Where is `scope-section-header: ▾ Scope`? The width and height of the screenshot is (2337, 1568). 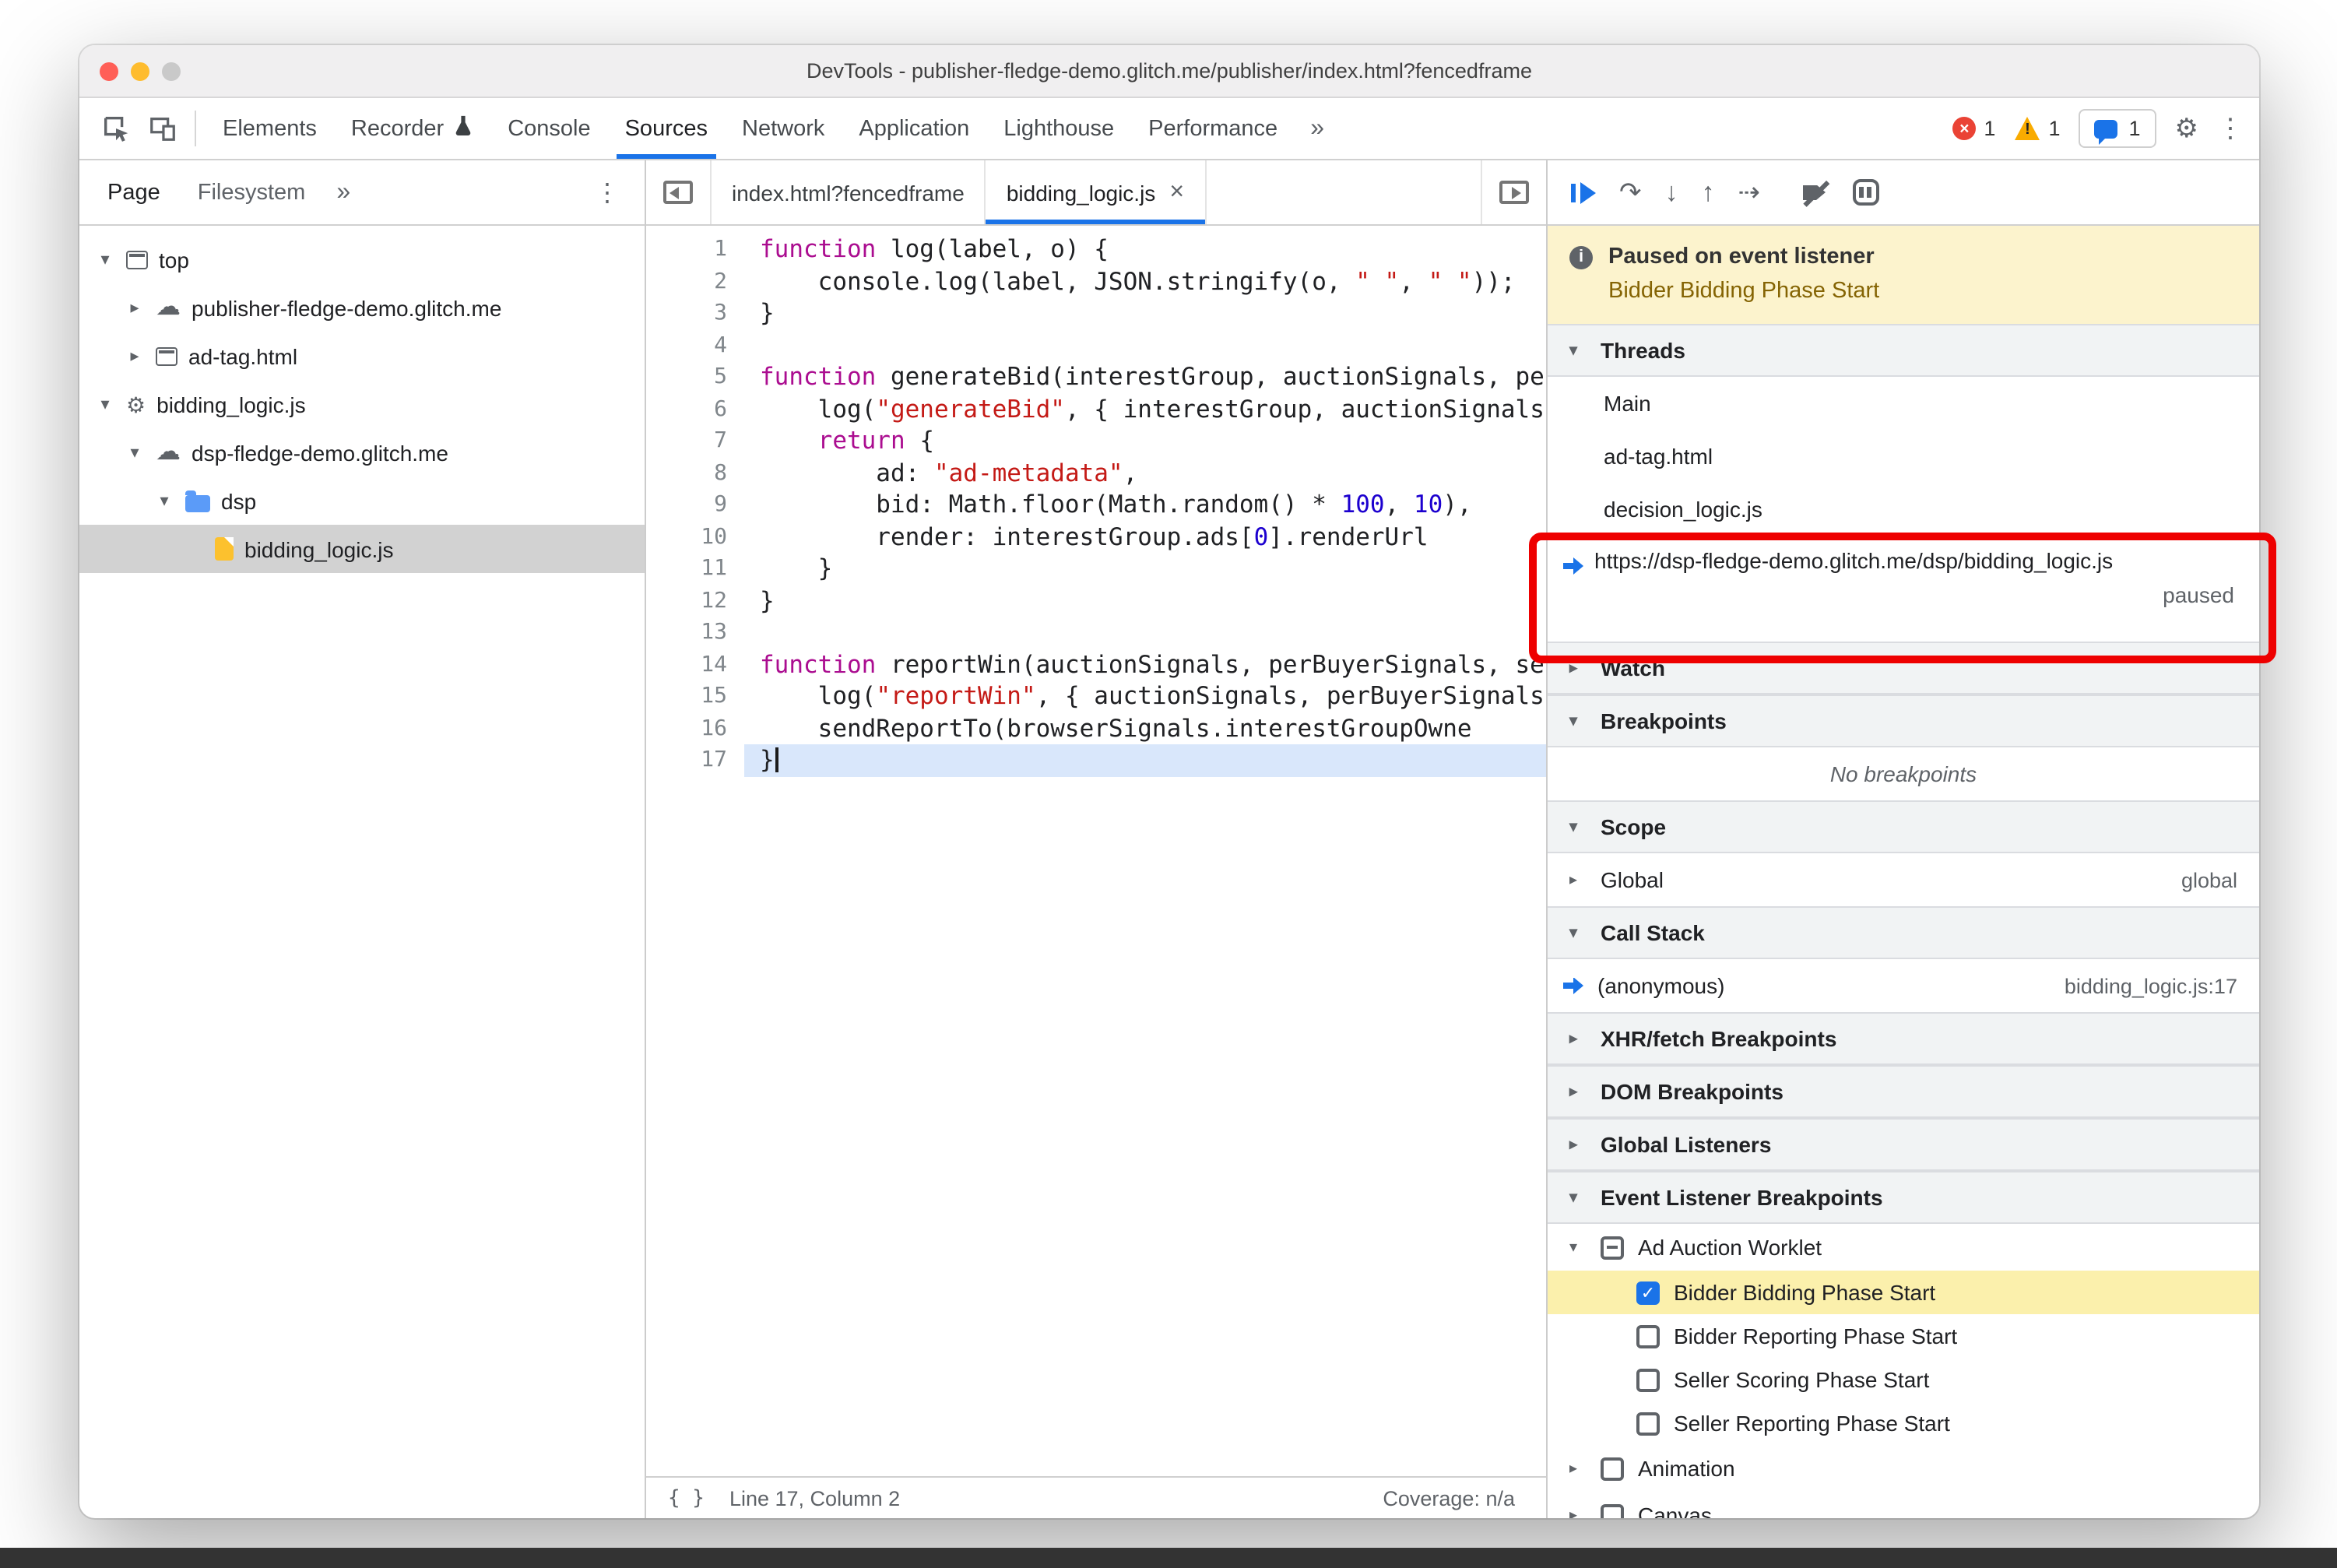
scope-section-header: ▾ Scope is located at coordinates (1904, 826).